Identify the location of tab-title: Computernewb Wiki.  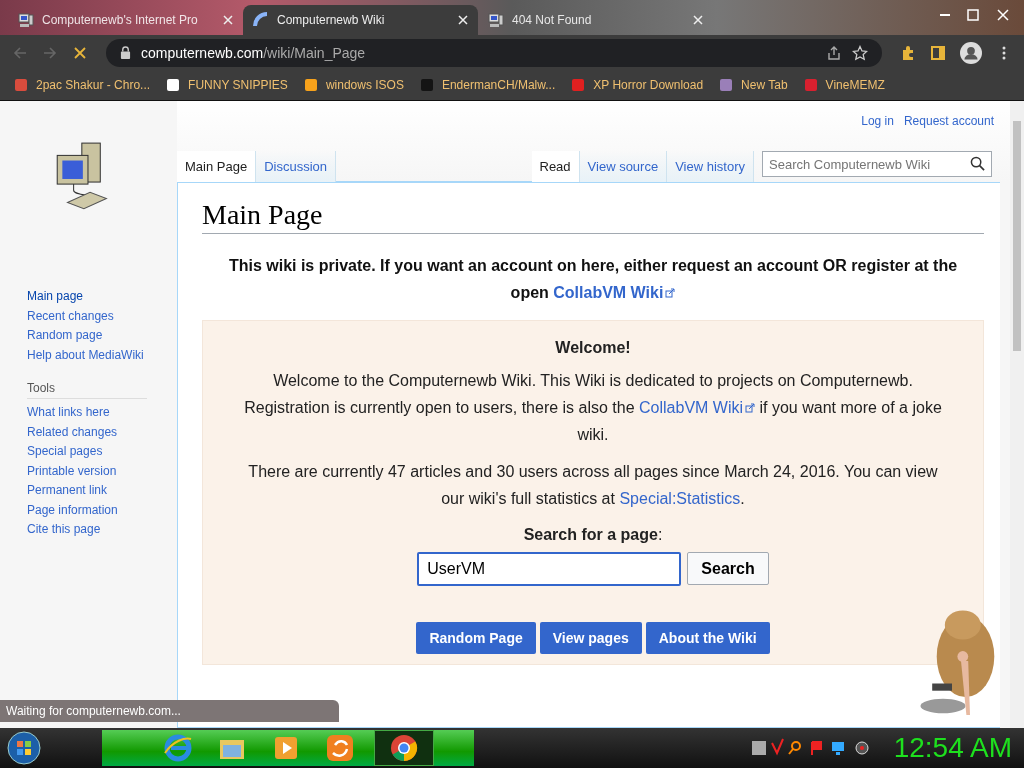
(331, 20).